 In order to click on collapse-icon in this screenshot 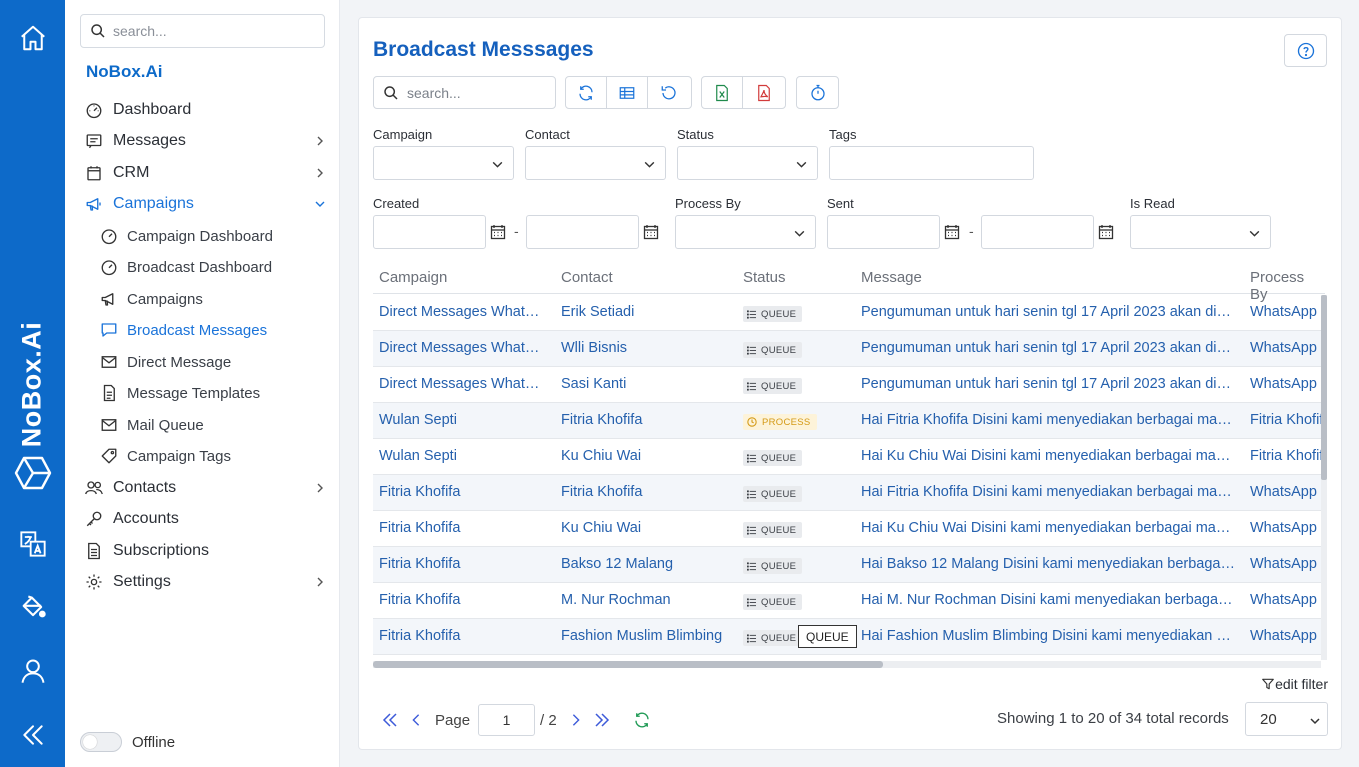, I will do `click(32, 735)`.